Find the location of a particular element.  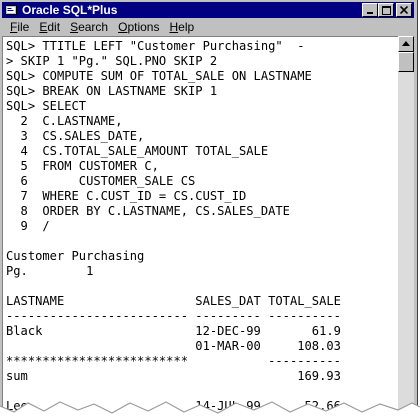

minimize-button is located at coordinates (370, 10).